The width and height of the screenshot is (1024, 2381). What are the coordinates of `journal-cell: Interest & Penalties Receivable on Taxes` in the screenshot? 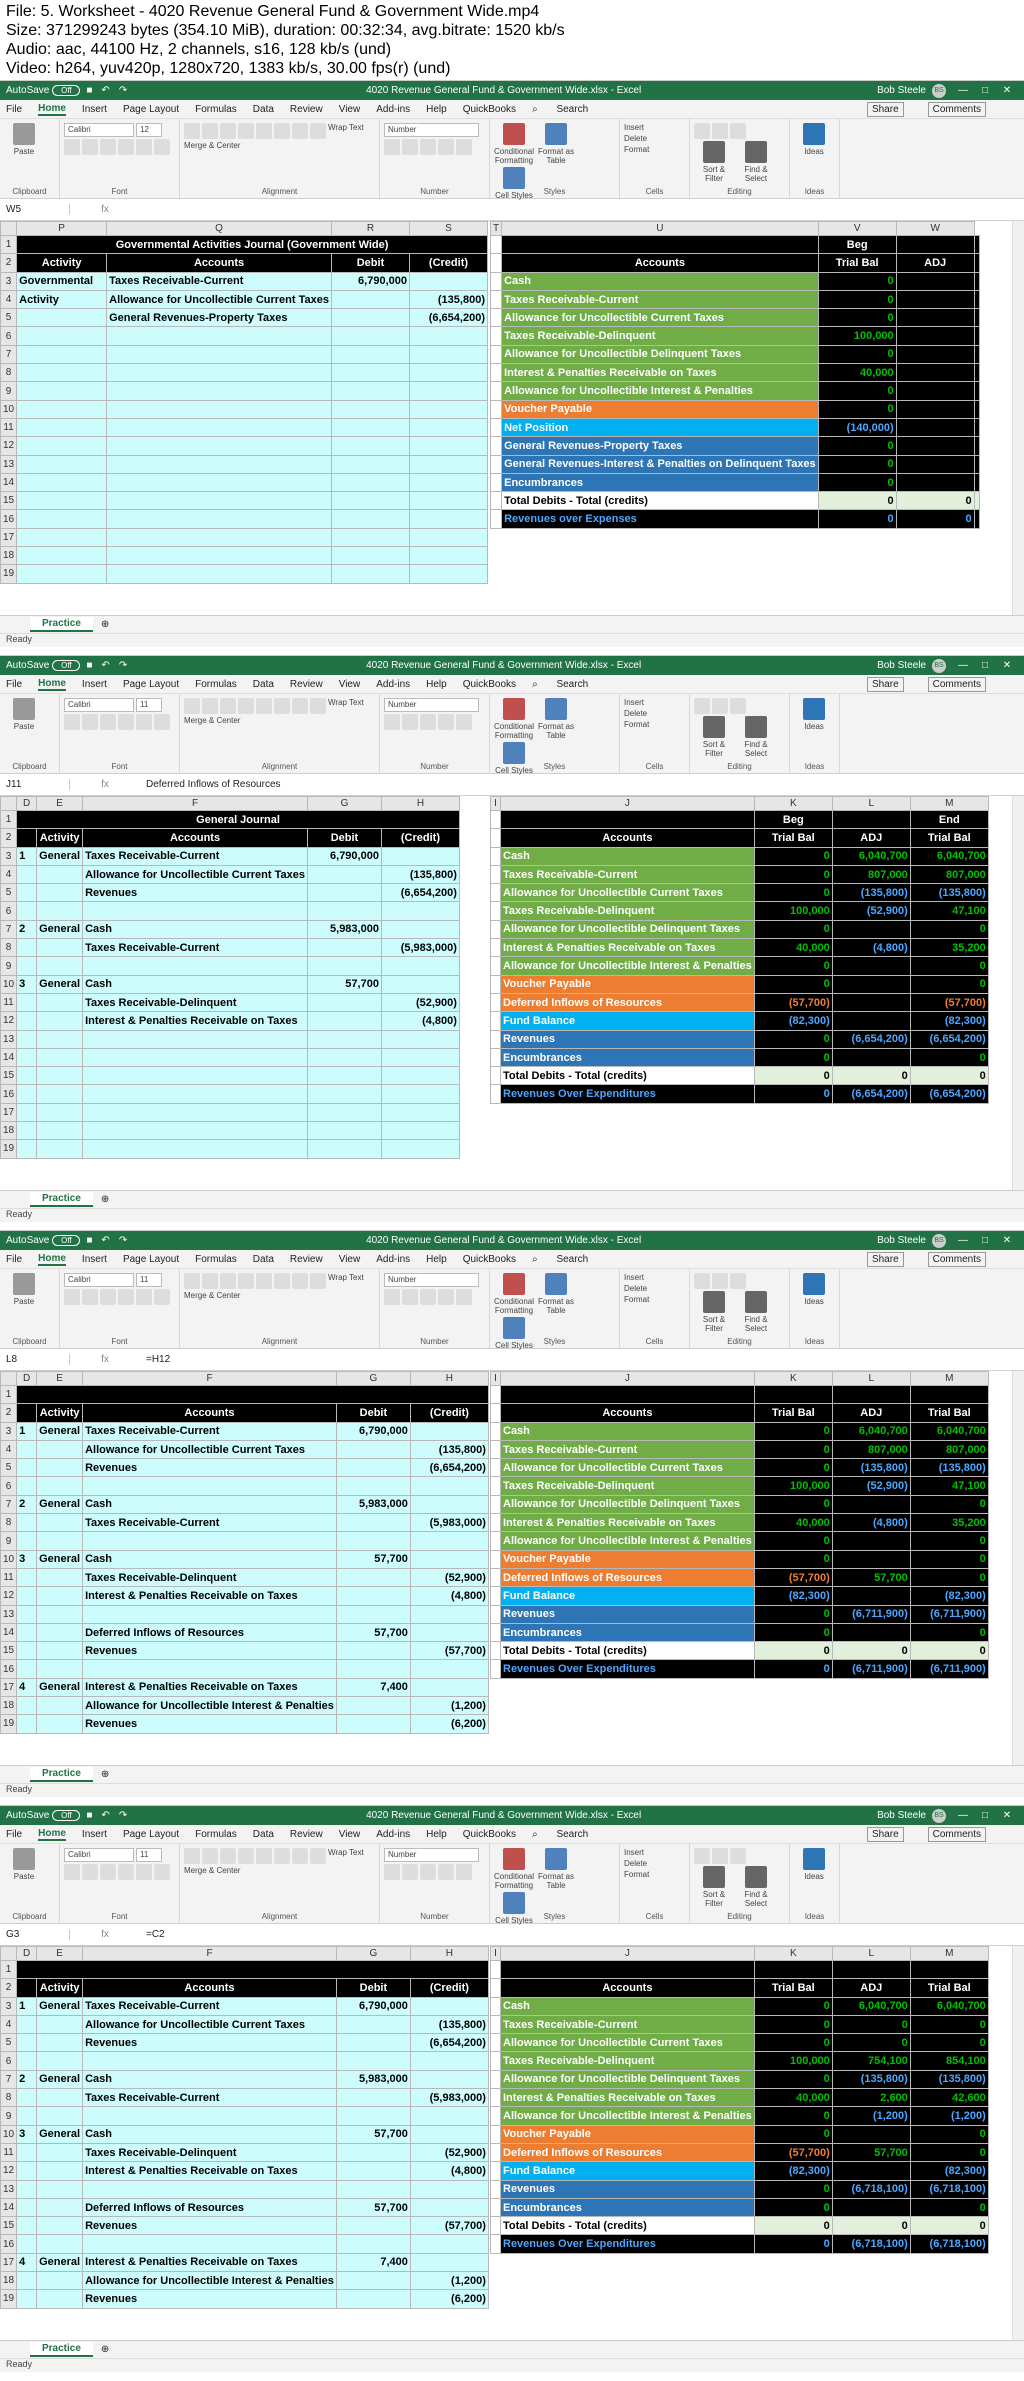 It's located at (195, 1021).